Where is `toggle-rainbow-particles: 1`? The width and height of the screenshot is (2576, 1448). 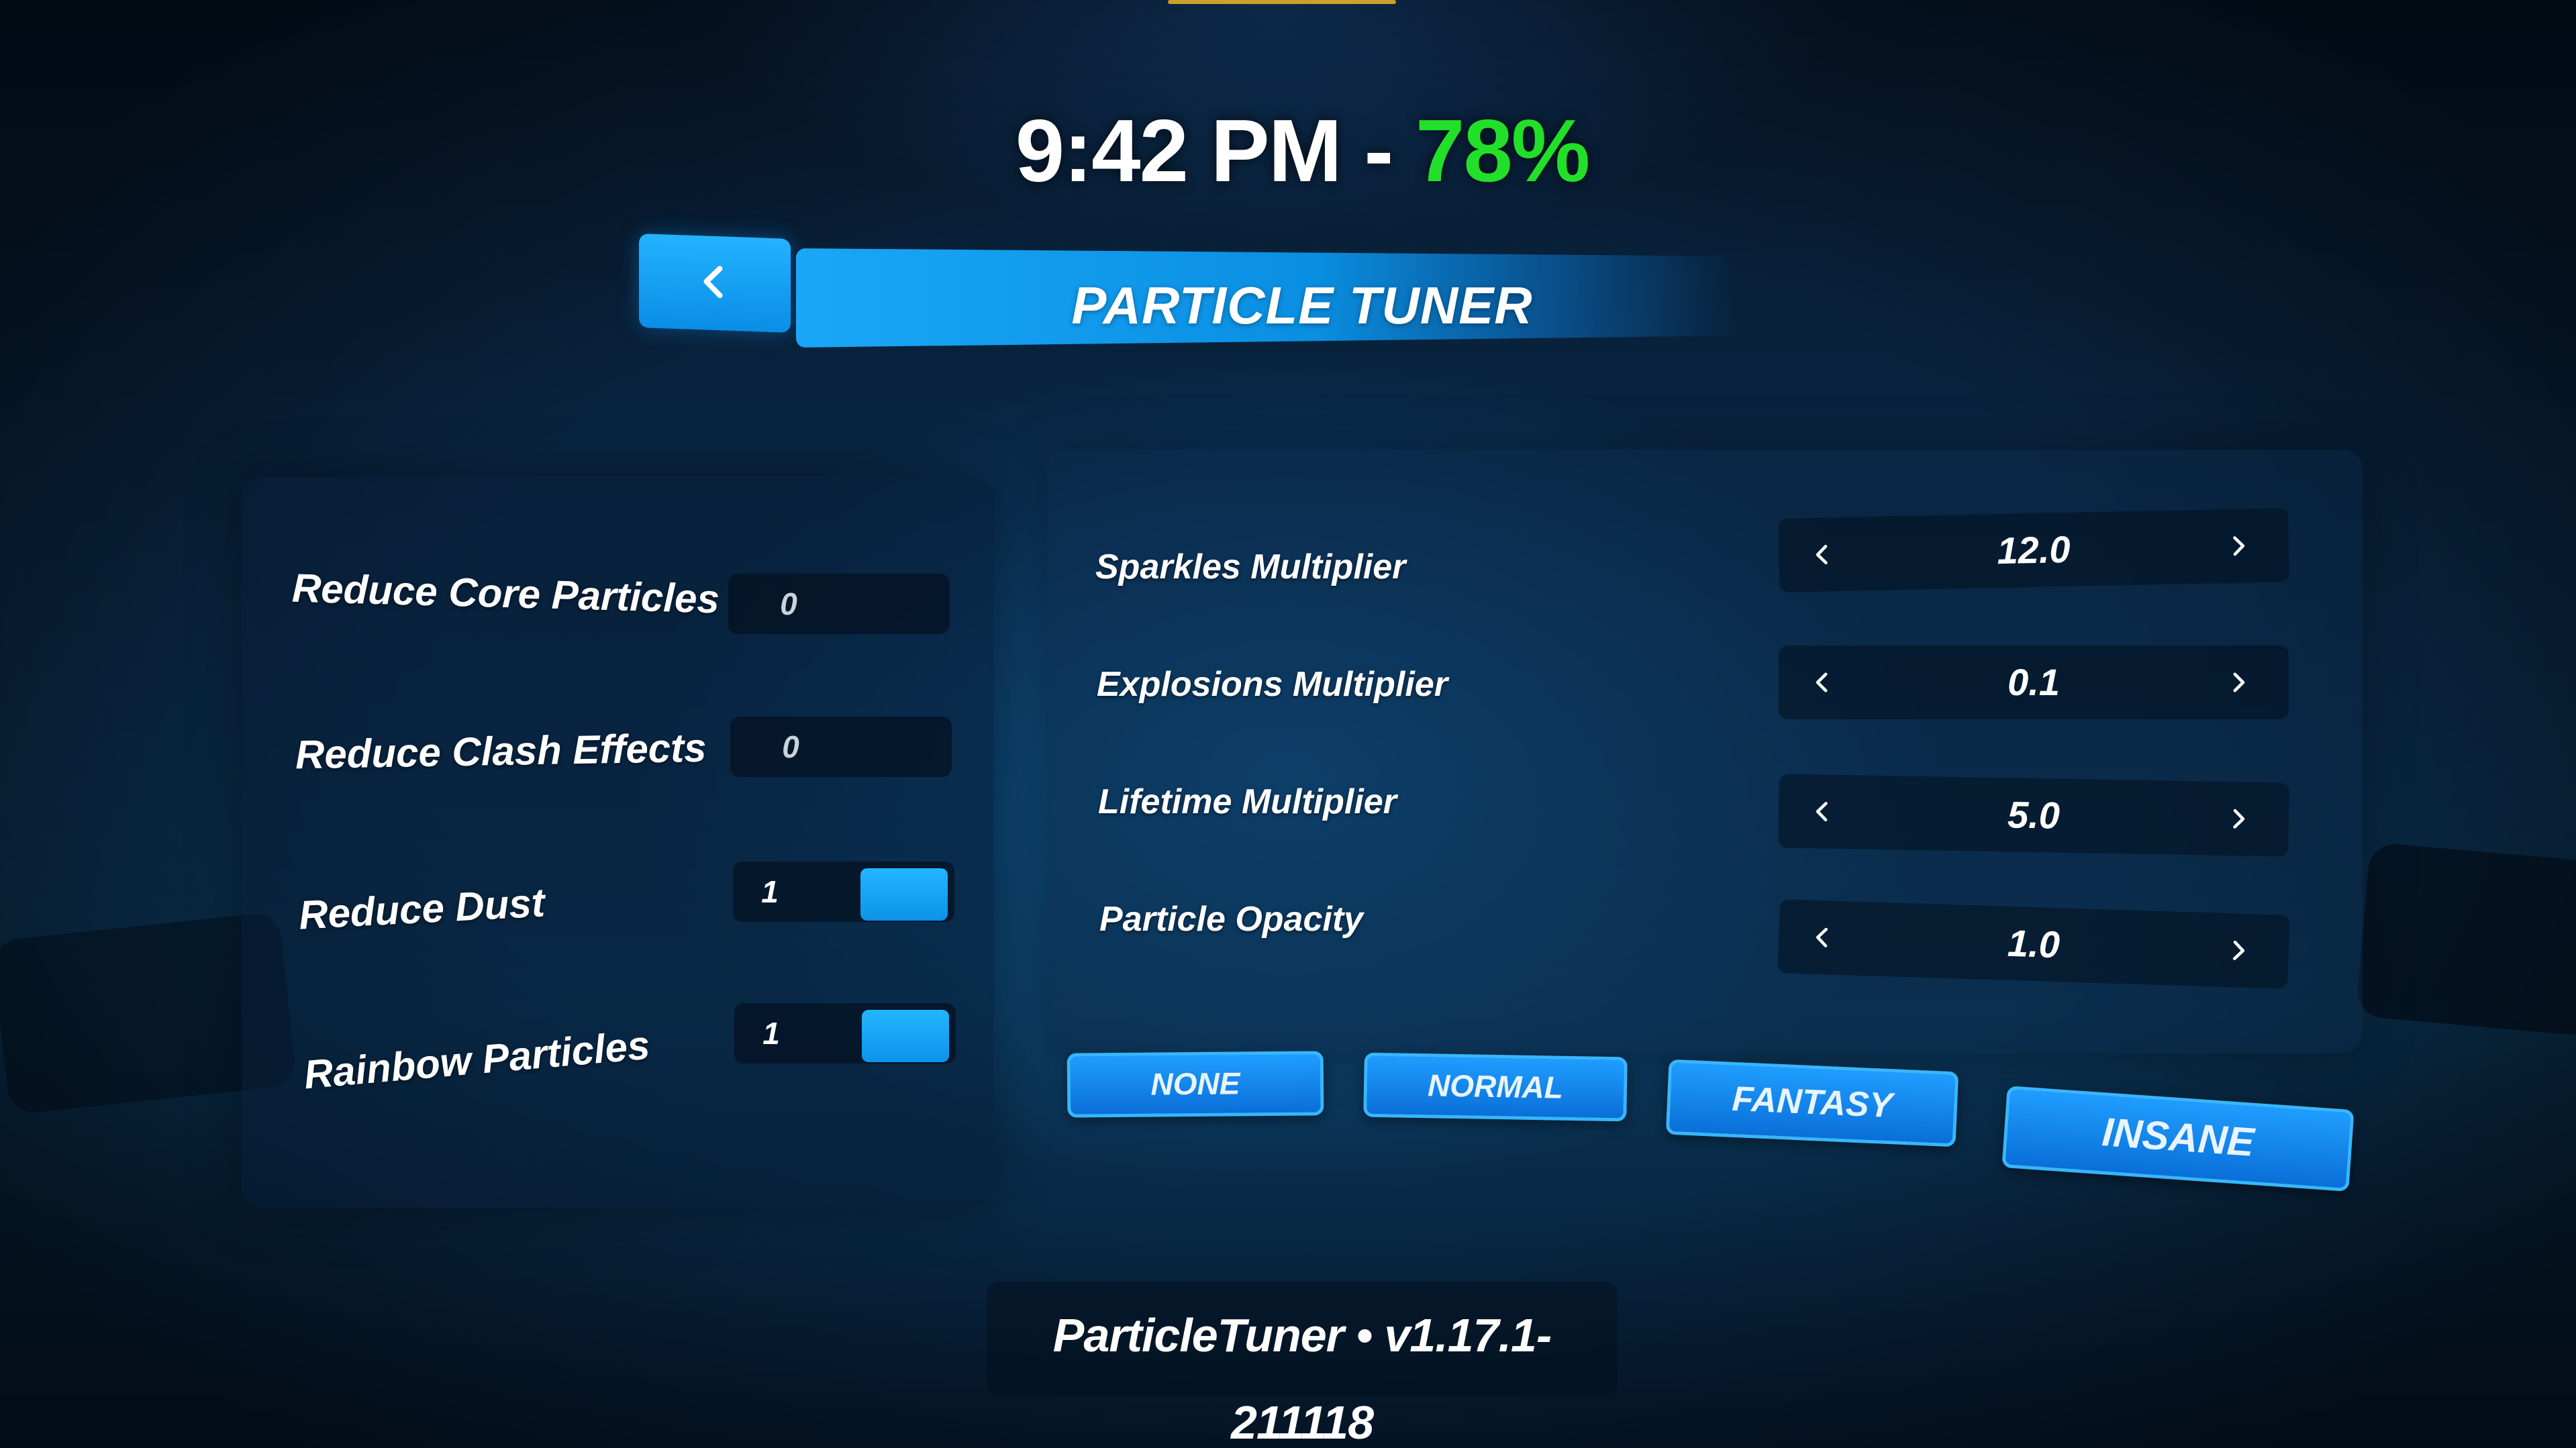
toggle-rainbow-particles: 1 is located at coordinates (845, 1033).